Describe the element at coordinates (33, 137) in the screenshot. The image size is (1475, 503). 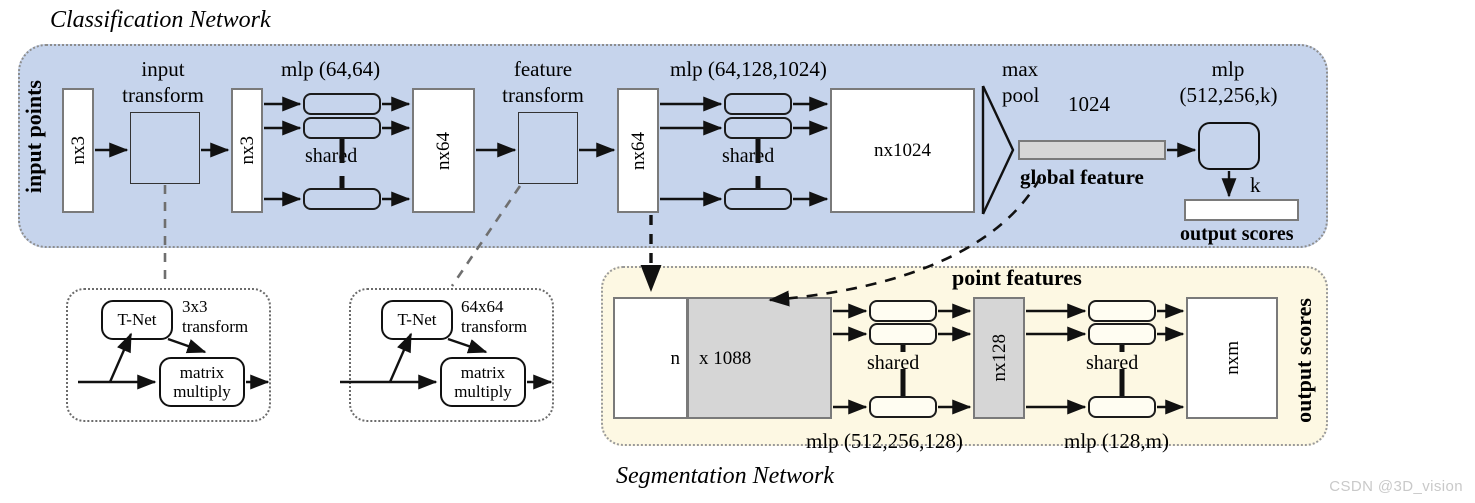
I see `input-points-label: input points` at that location.